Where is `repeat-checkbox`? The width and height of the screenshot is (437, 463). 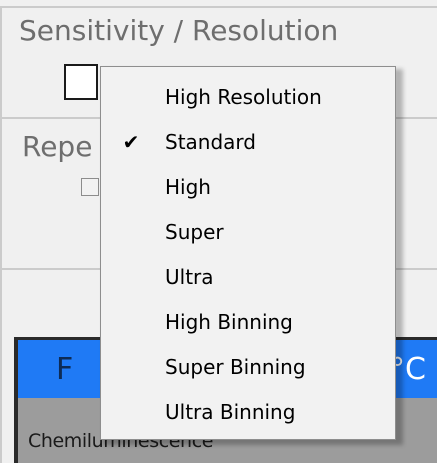 repeat-checkbox is located at coordinates (90, 187).